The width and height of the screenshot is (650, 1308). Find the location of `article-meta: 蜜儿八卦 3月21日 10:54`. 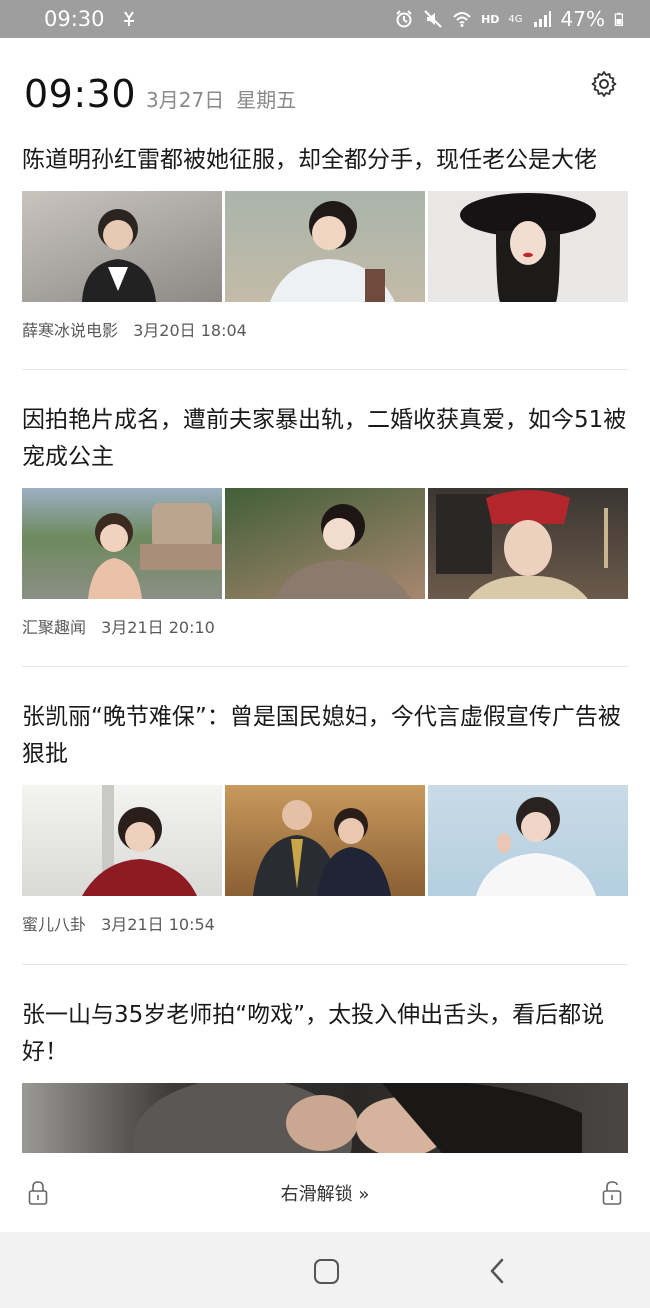

article-meta: 蜜儿八卦 3月21日 10:54 is located at coordinates (325, 923).